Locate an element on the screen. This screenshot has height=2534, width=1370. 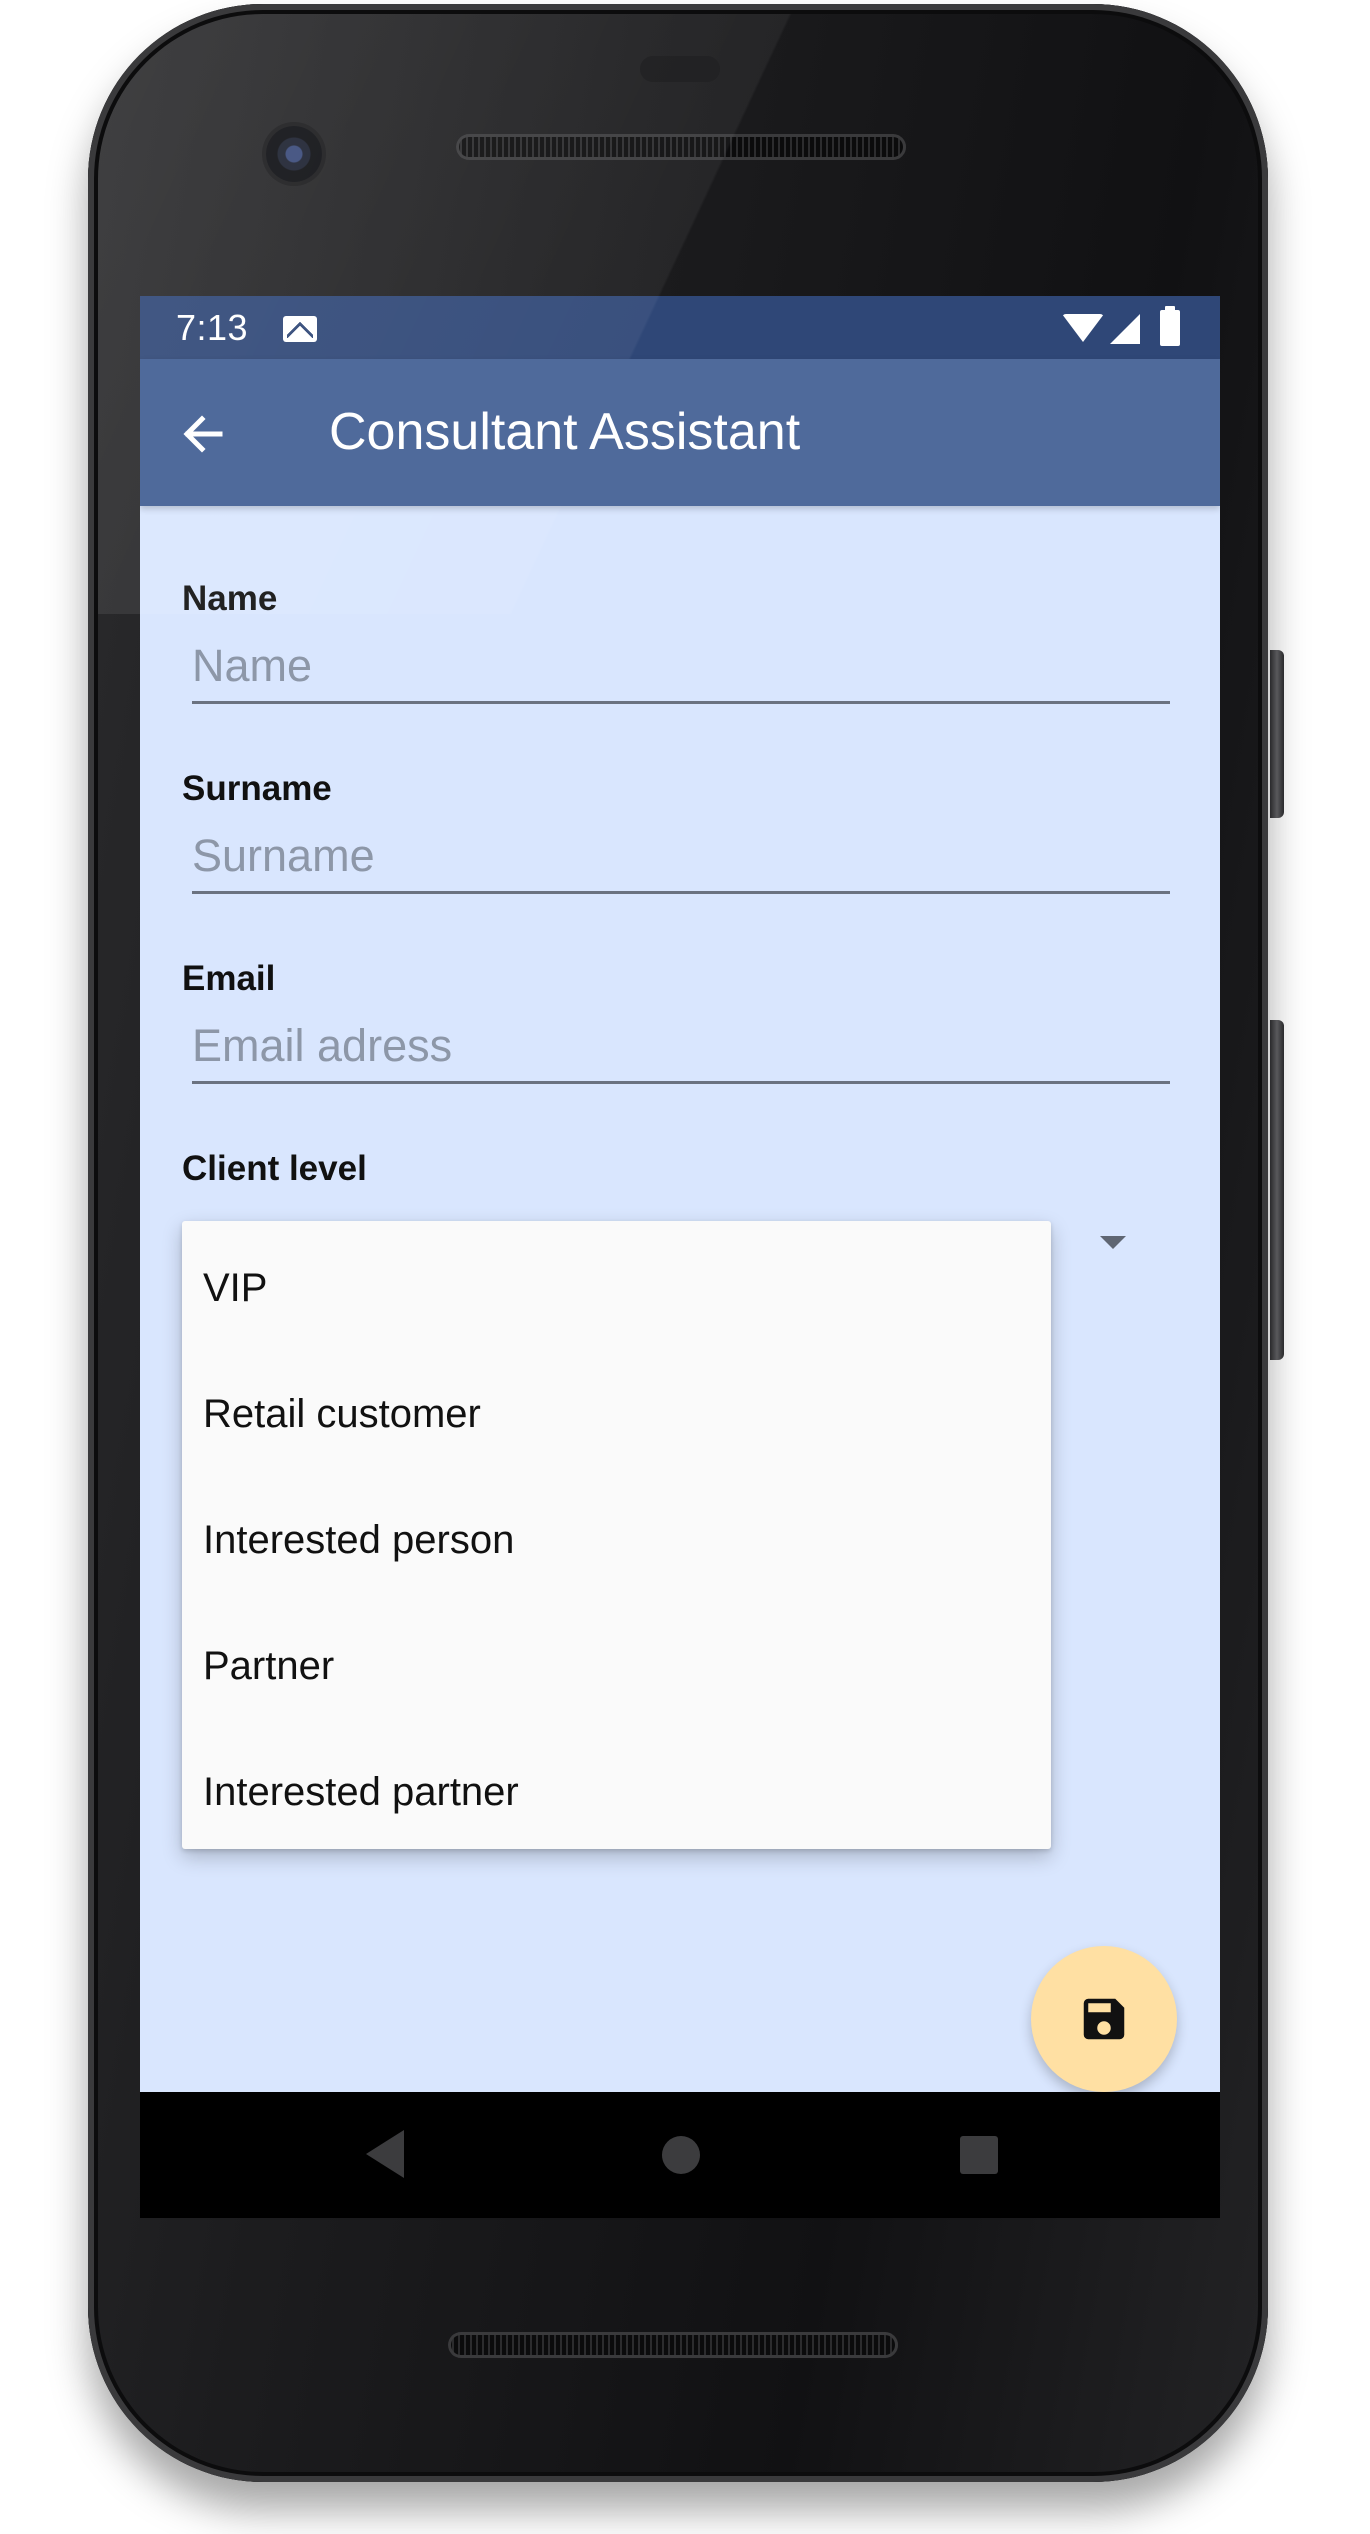
dropdown-option-vip: VIP is located at coordinates (616, 1288).